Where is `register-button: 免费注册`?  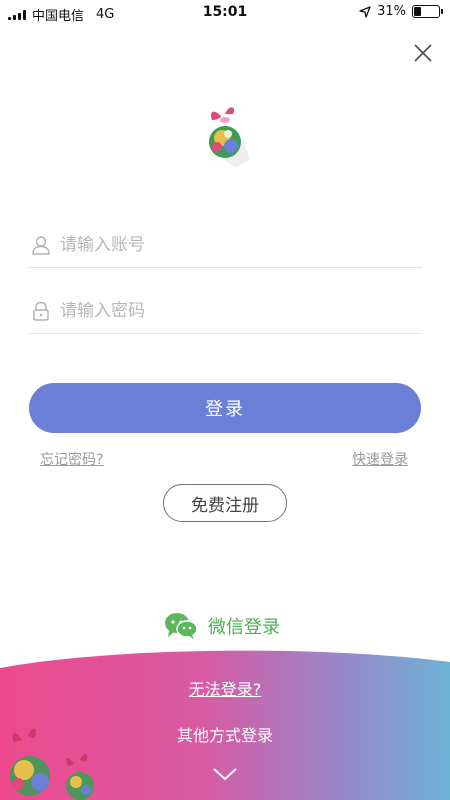
register-button: 免费注册 is located at coordinates (225, 503).